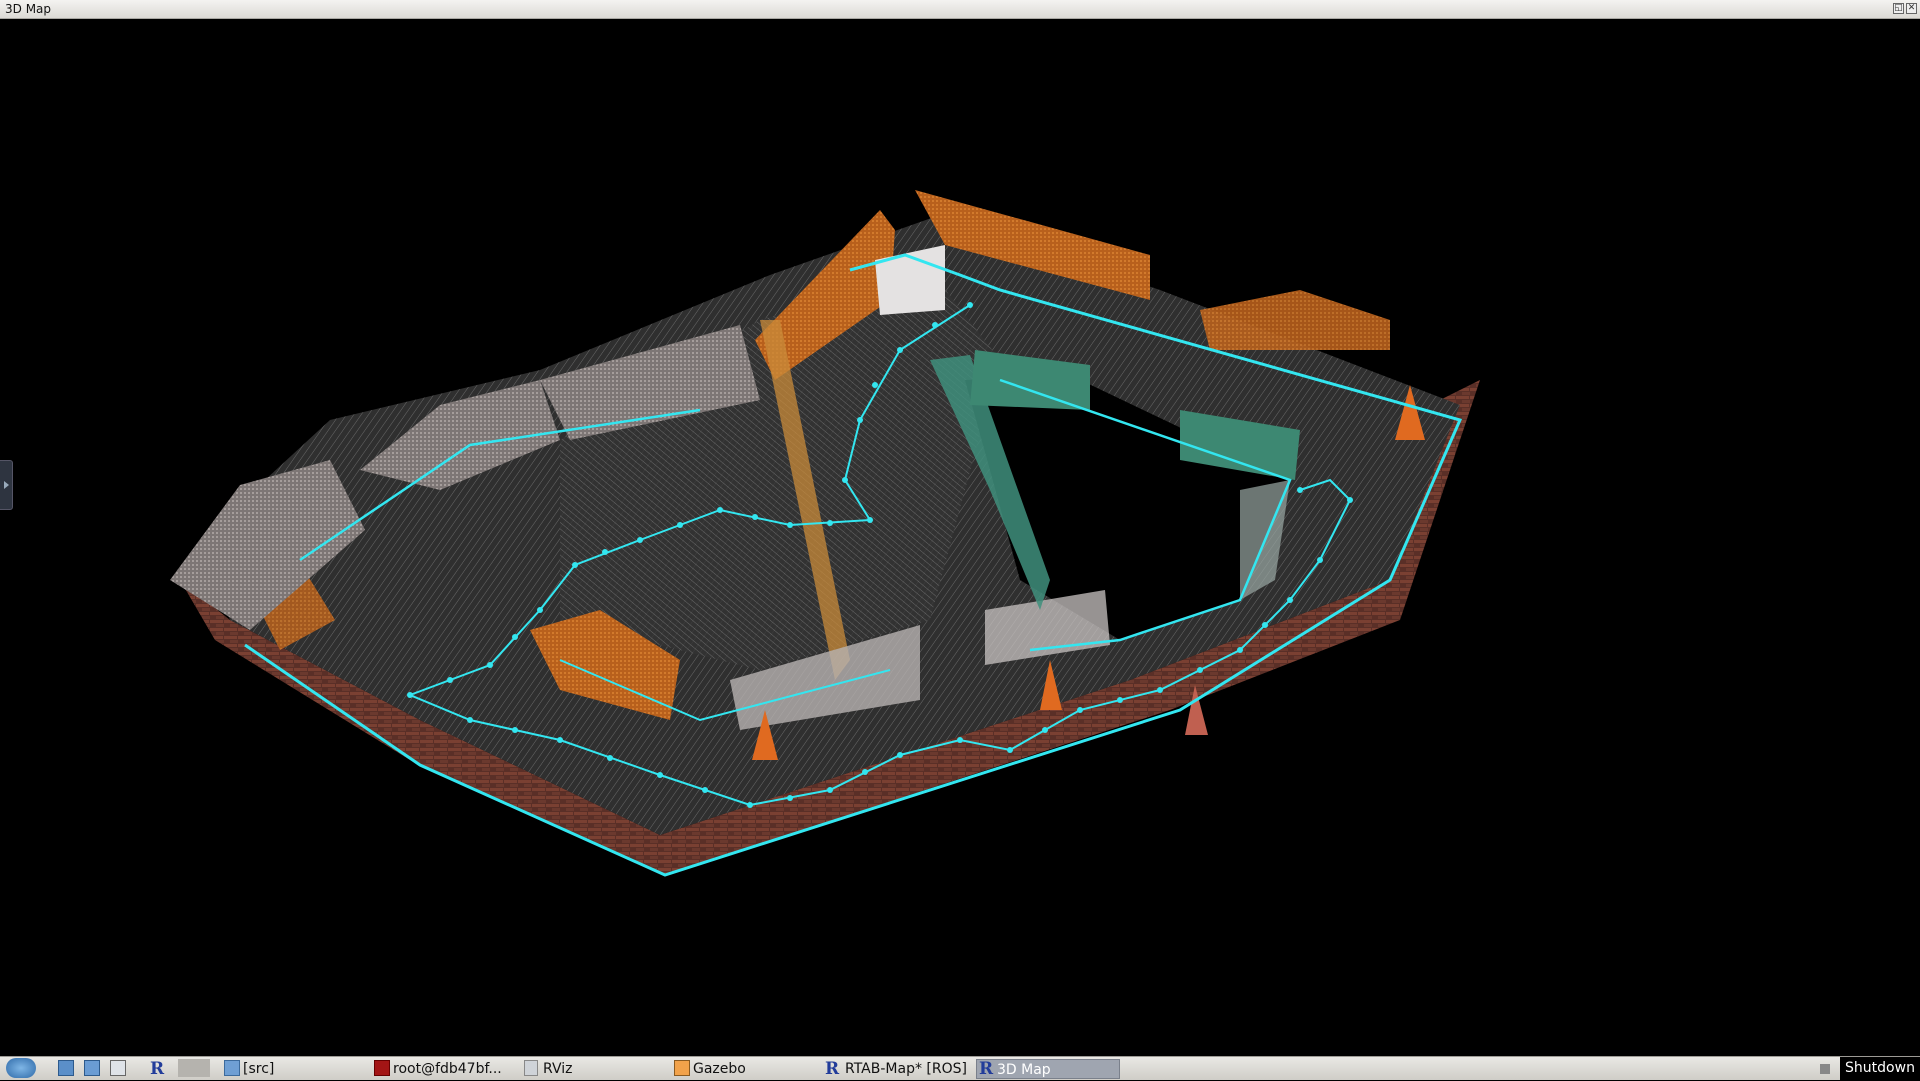  I want to click on desktop-icon, so click(118, 1068).